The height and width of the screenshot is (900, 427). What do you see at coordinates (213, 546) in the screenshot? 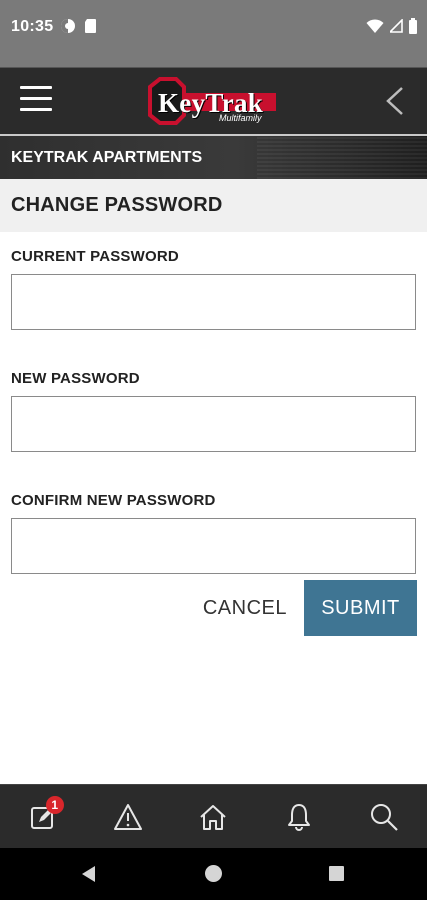
I see `confirm-password-field` at bounding box center [213, 546].